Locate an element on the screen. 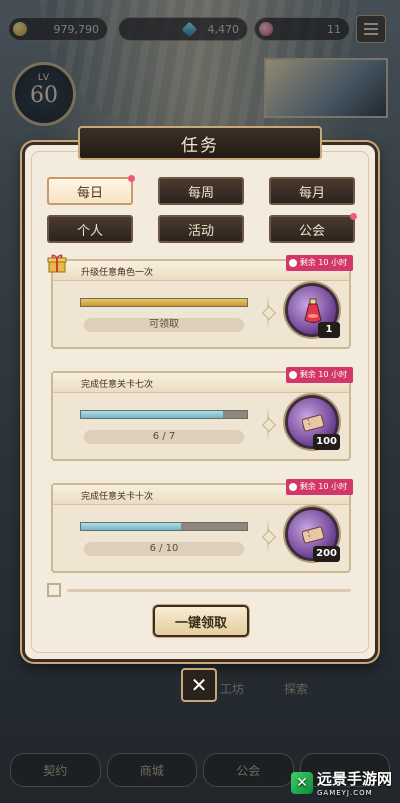 The image size is (400, 803). reward-slot: 200 is located at coordinates (312, 534).